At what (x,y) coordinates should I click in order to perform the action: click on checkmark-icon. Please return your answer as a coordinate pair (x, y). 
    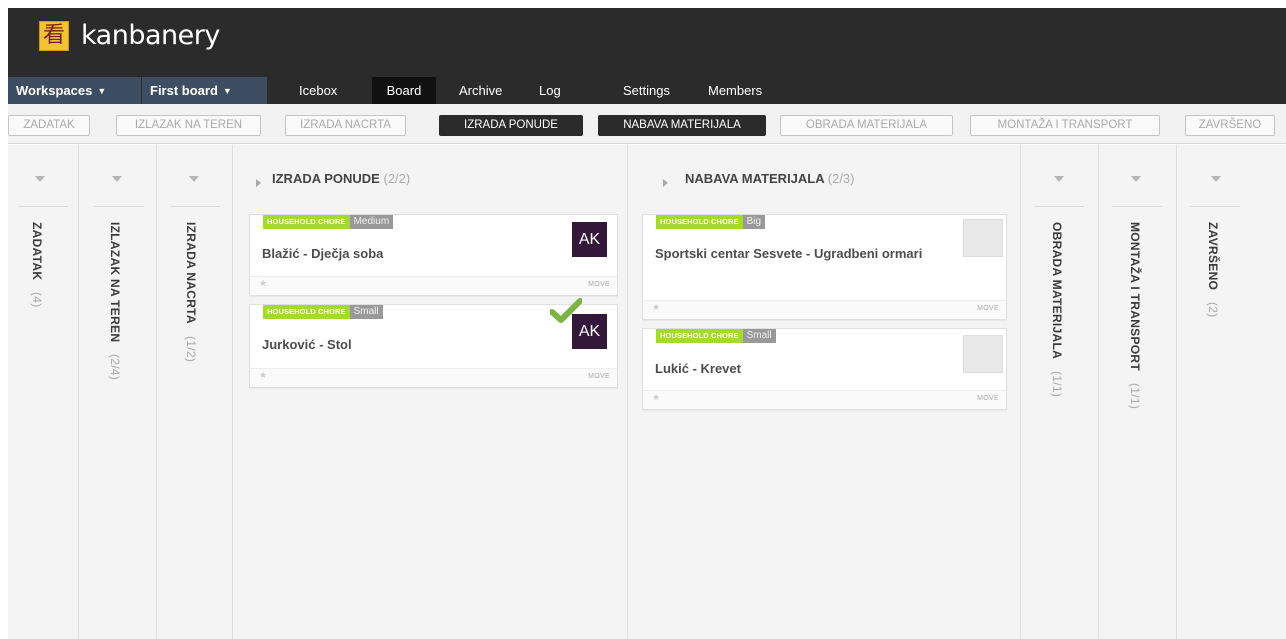
    Looking at the image, I should click on (566, 310).